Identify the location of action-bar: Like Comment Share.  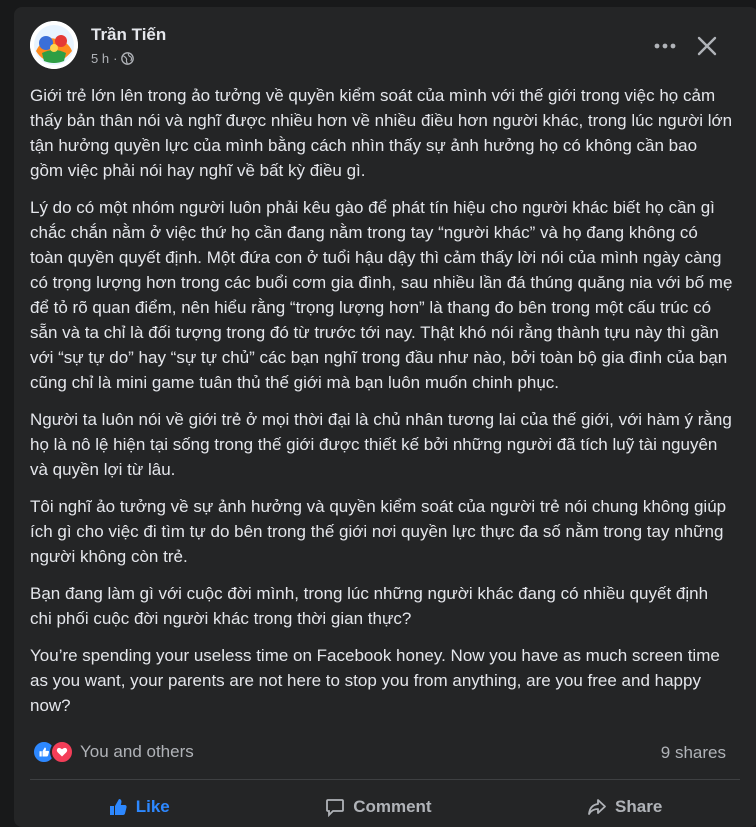
(385, 807).